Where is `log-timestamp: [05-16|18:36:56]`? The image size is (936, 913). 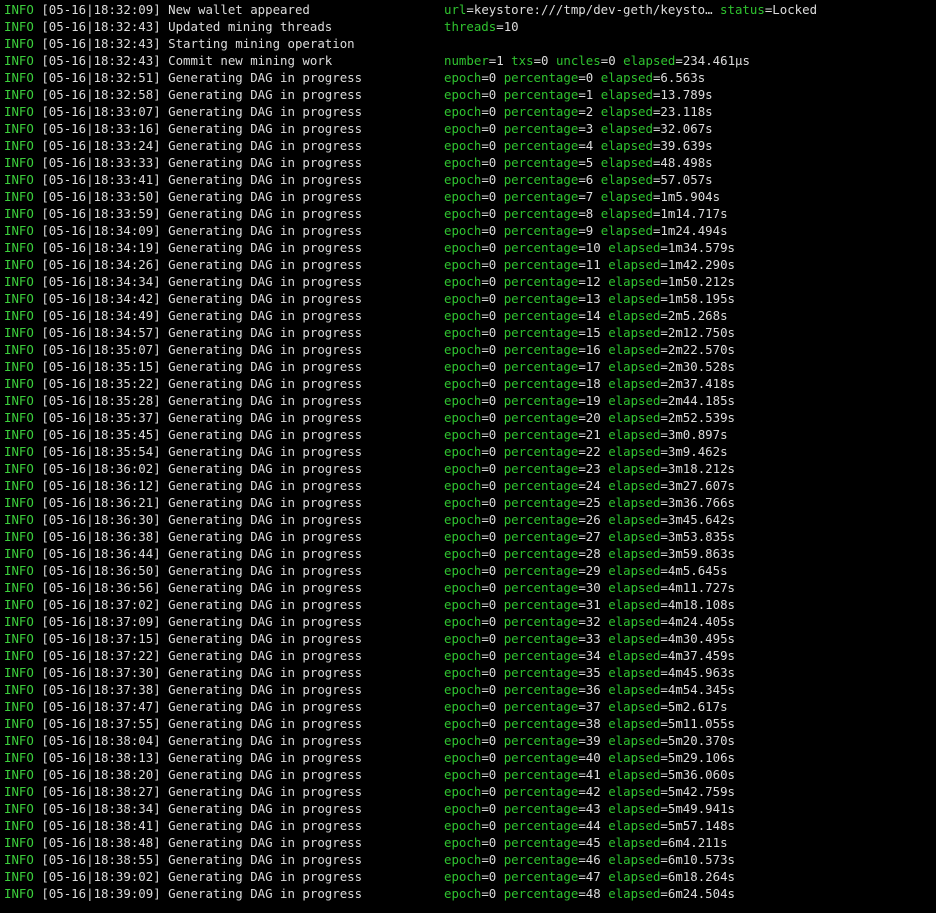
log-timestamp: [05-16|18:36:56] is located at coordinates (101, 587).